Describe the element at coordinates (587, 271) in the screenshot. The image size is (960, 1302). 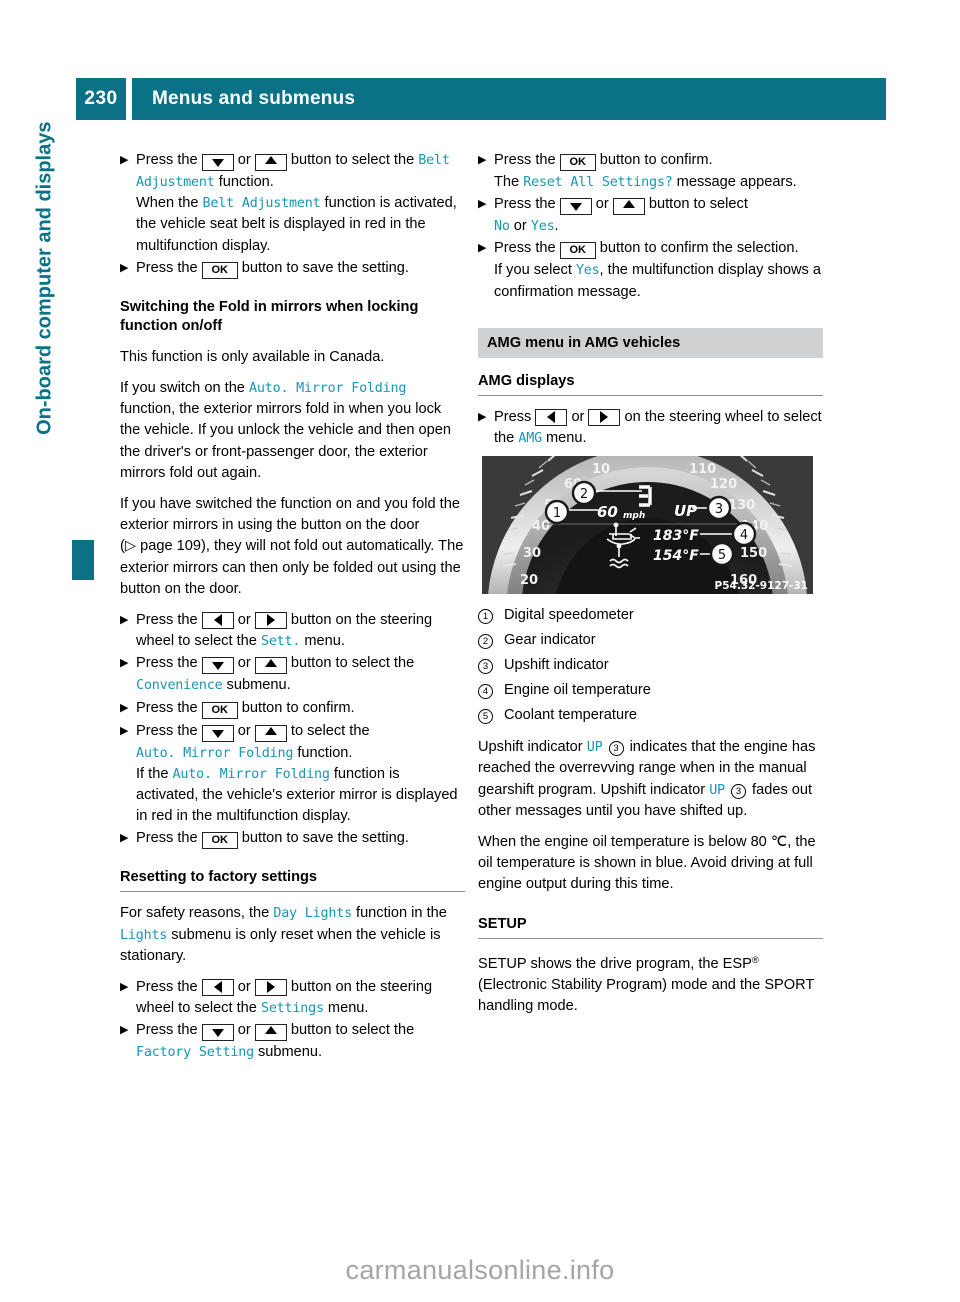
I see `ui-term-yes-2: Yes` at that location.